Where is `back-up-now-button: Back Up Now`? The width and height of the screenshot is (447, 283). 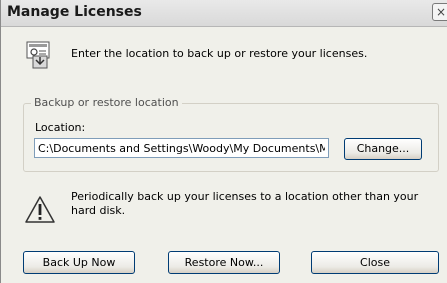 back-up-now-button: Back Up Now is located at coordinates (79, 262).